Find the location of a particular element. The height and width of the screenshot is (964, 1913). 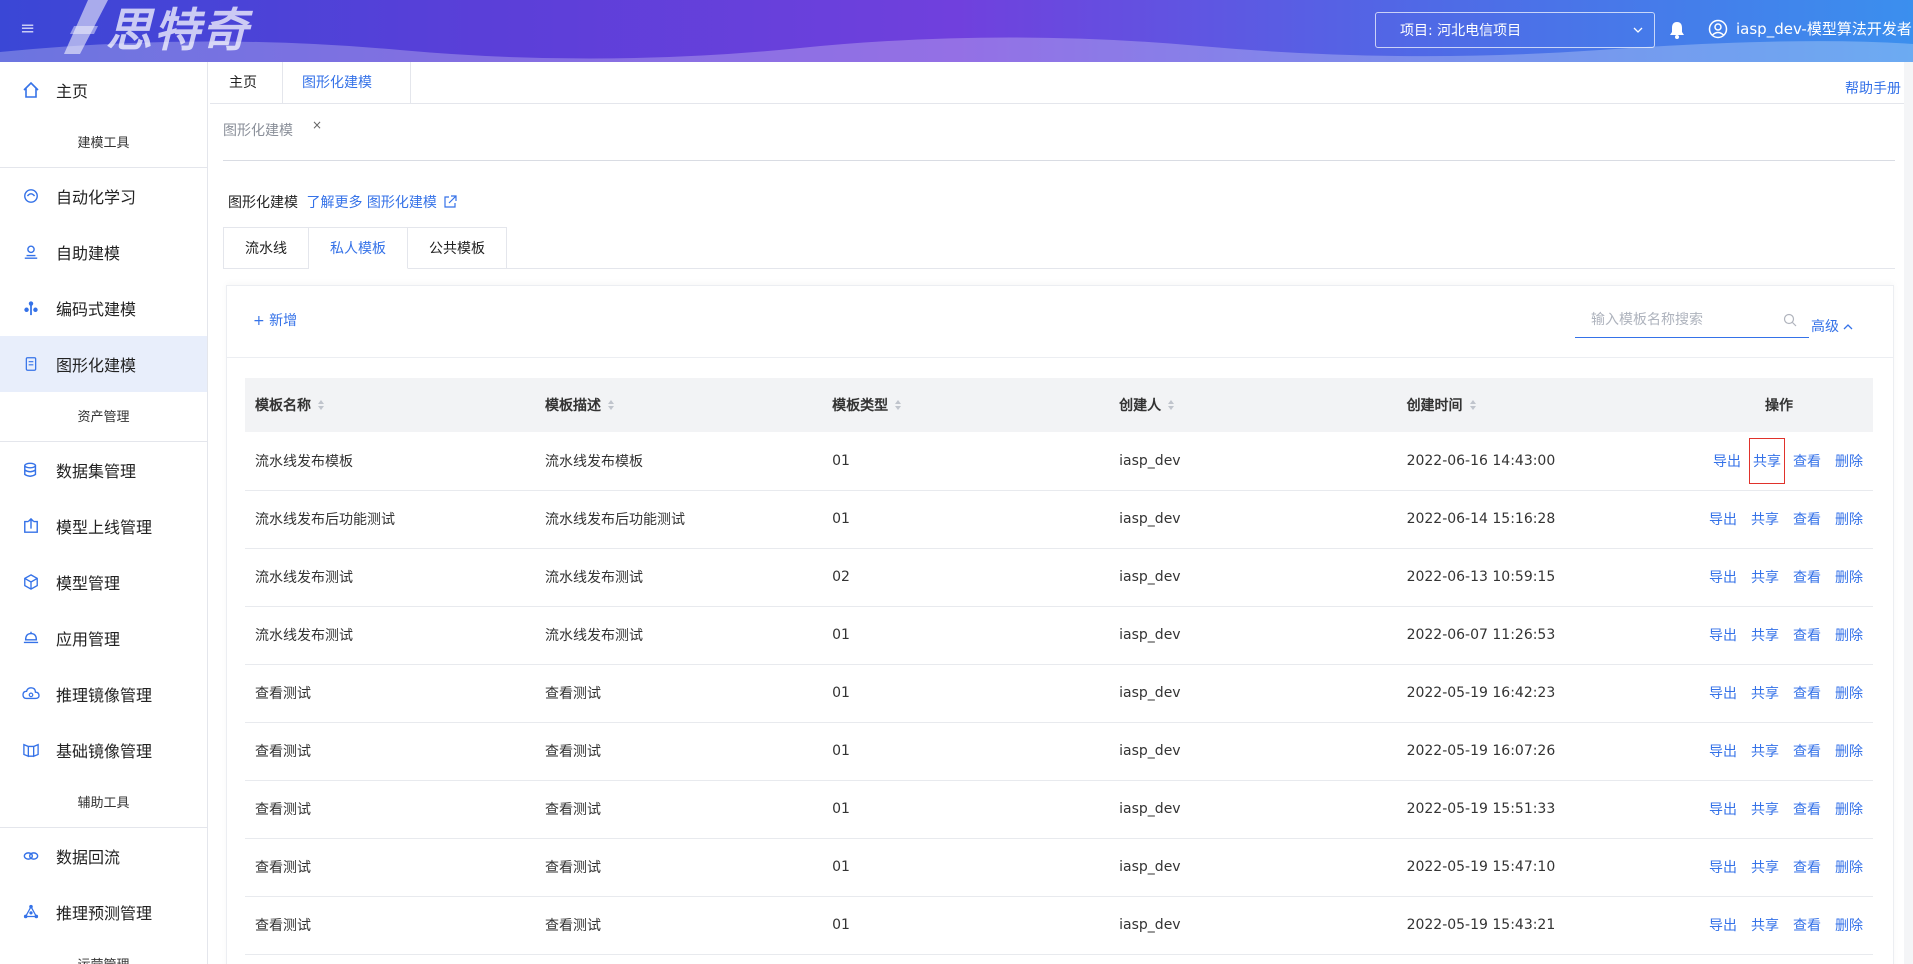

sidebar-item-base-image: 基础镜像管理 is located at coordinates (103, 750).